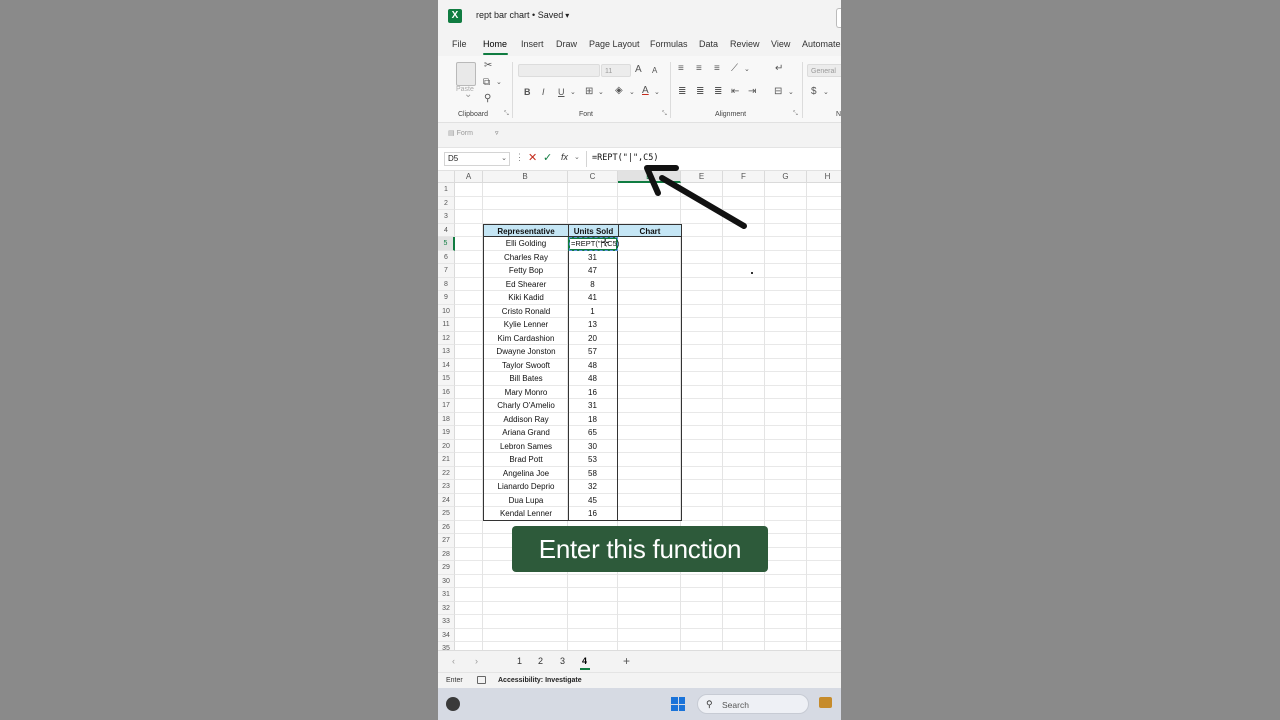  Describe the element at coordinates (589, 92) in the screenshot. I see `borders-icon: ⊞` at that location.